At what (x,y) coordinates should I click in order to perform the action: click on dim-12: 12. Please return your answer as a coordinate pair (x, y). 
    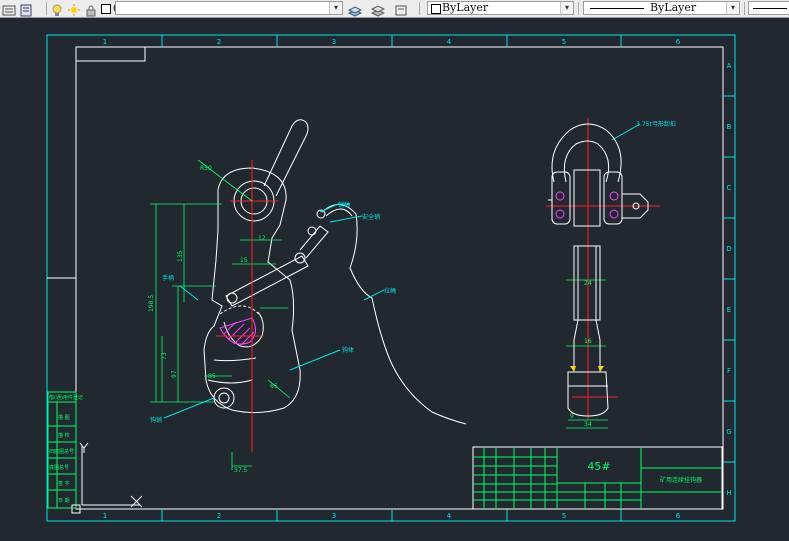
    Looking at the image, I should click on (262, 238).